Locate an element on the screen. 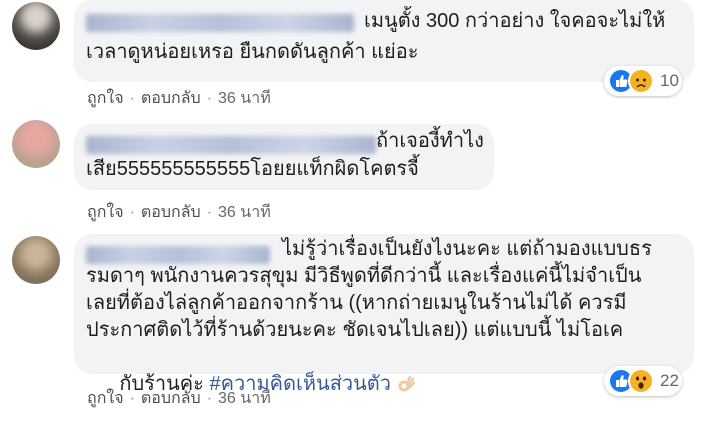 This screenshot has height=425, width=706. reaction-summary: 22 is located at coordinates (643, 381).